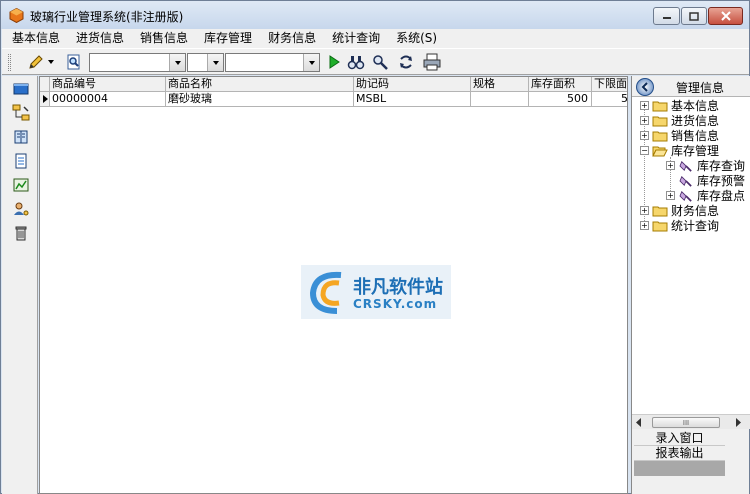  Describe the element at coordinates (639, 422) in the screenshot. I see `scroll-left-icon` at that location.